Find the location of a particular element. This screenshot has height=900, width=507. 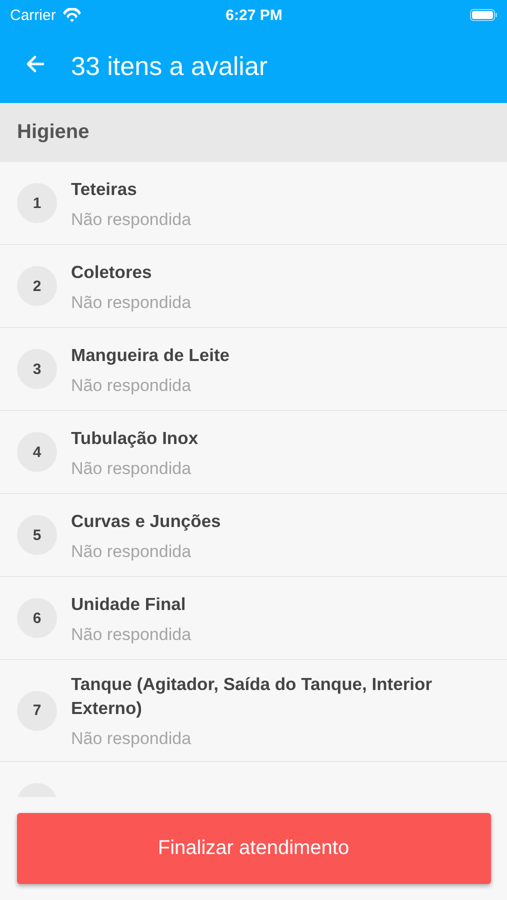

section-header: Higiene is located at coordinates (253, 132).